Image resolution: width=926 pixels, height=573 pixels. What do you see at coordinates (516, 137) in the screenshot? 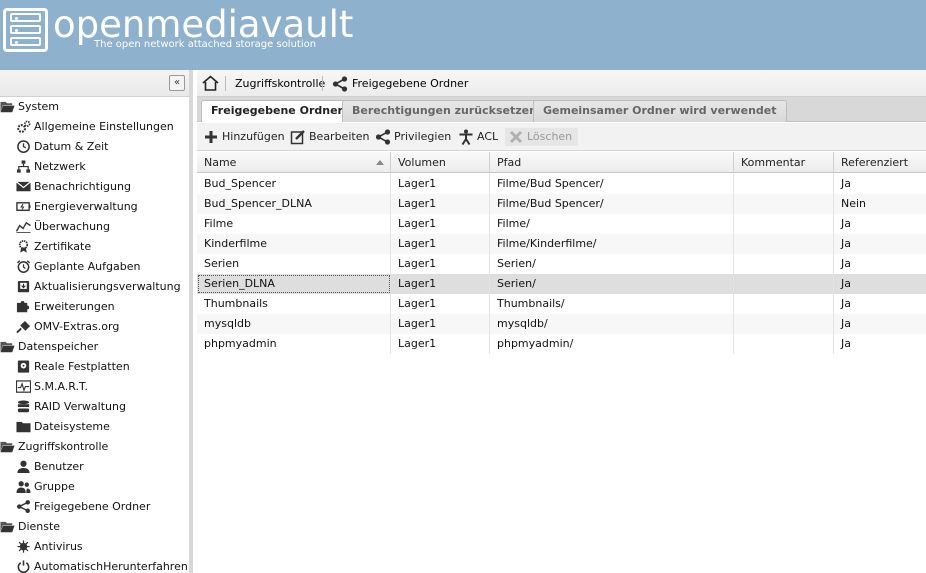
I see `delete-x-icon` at bounding box center [516, 137].